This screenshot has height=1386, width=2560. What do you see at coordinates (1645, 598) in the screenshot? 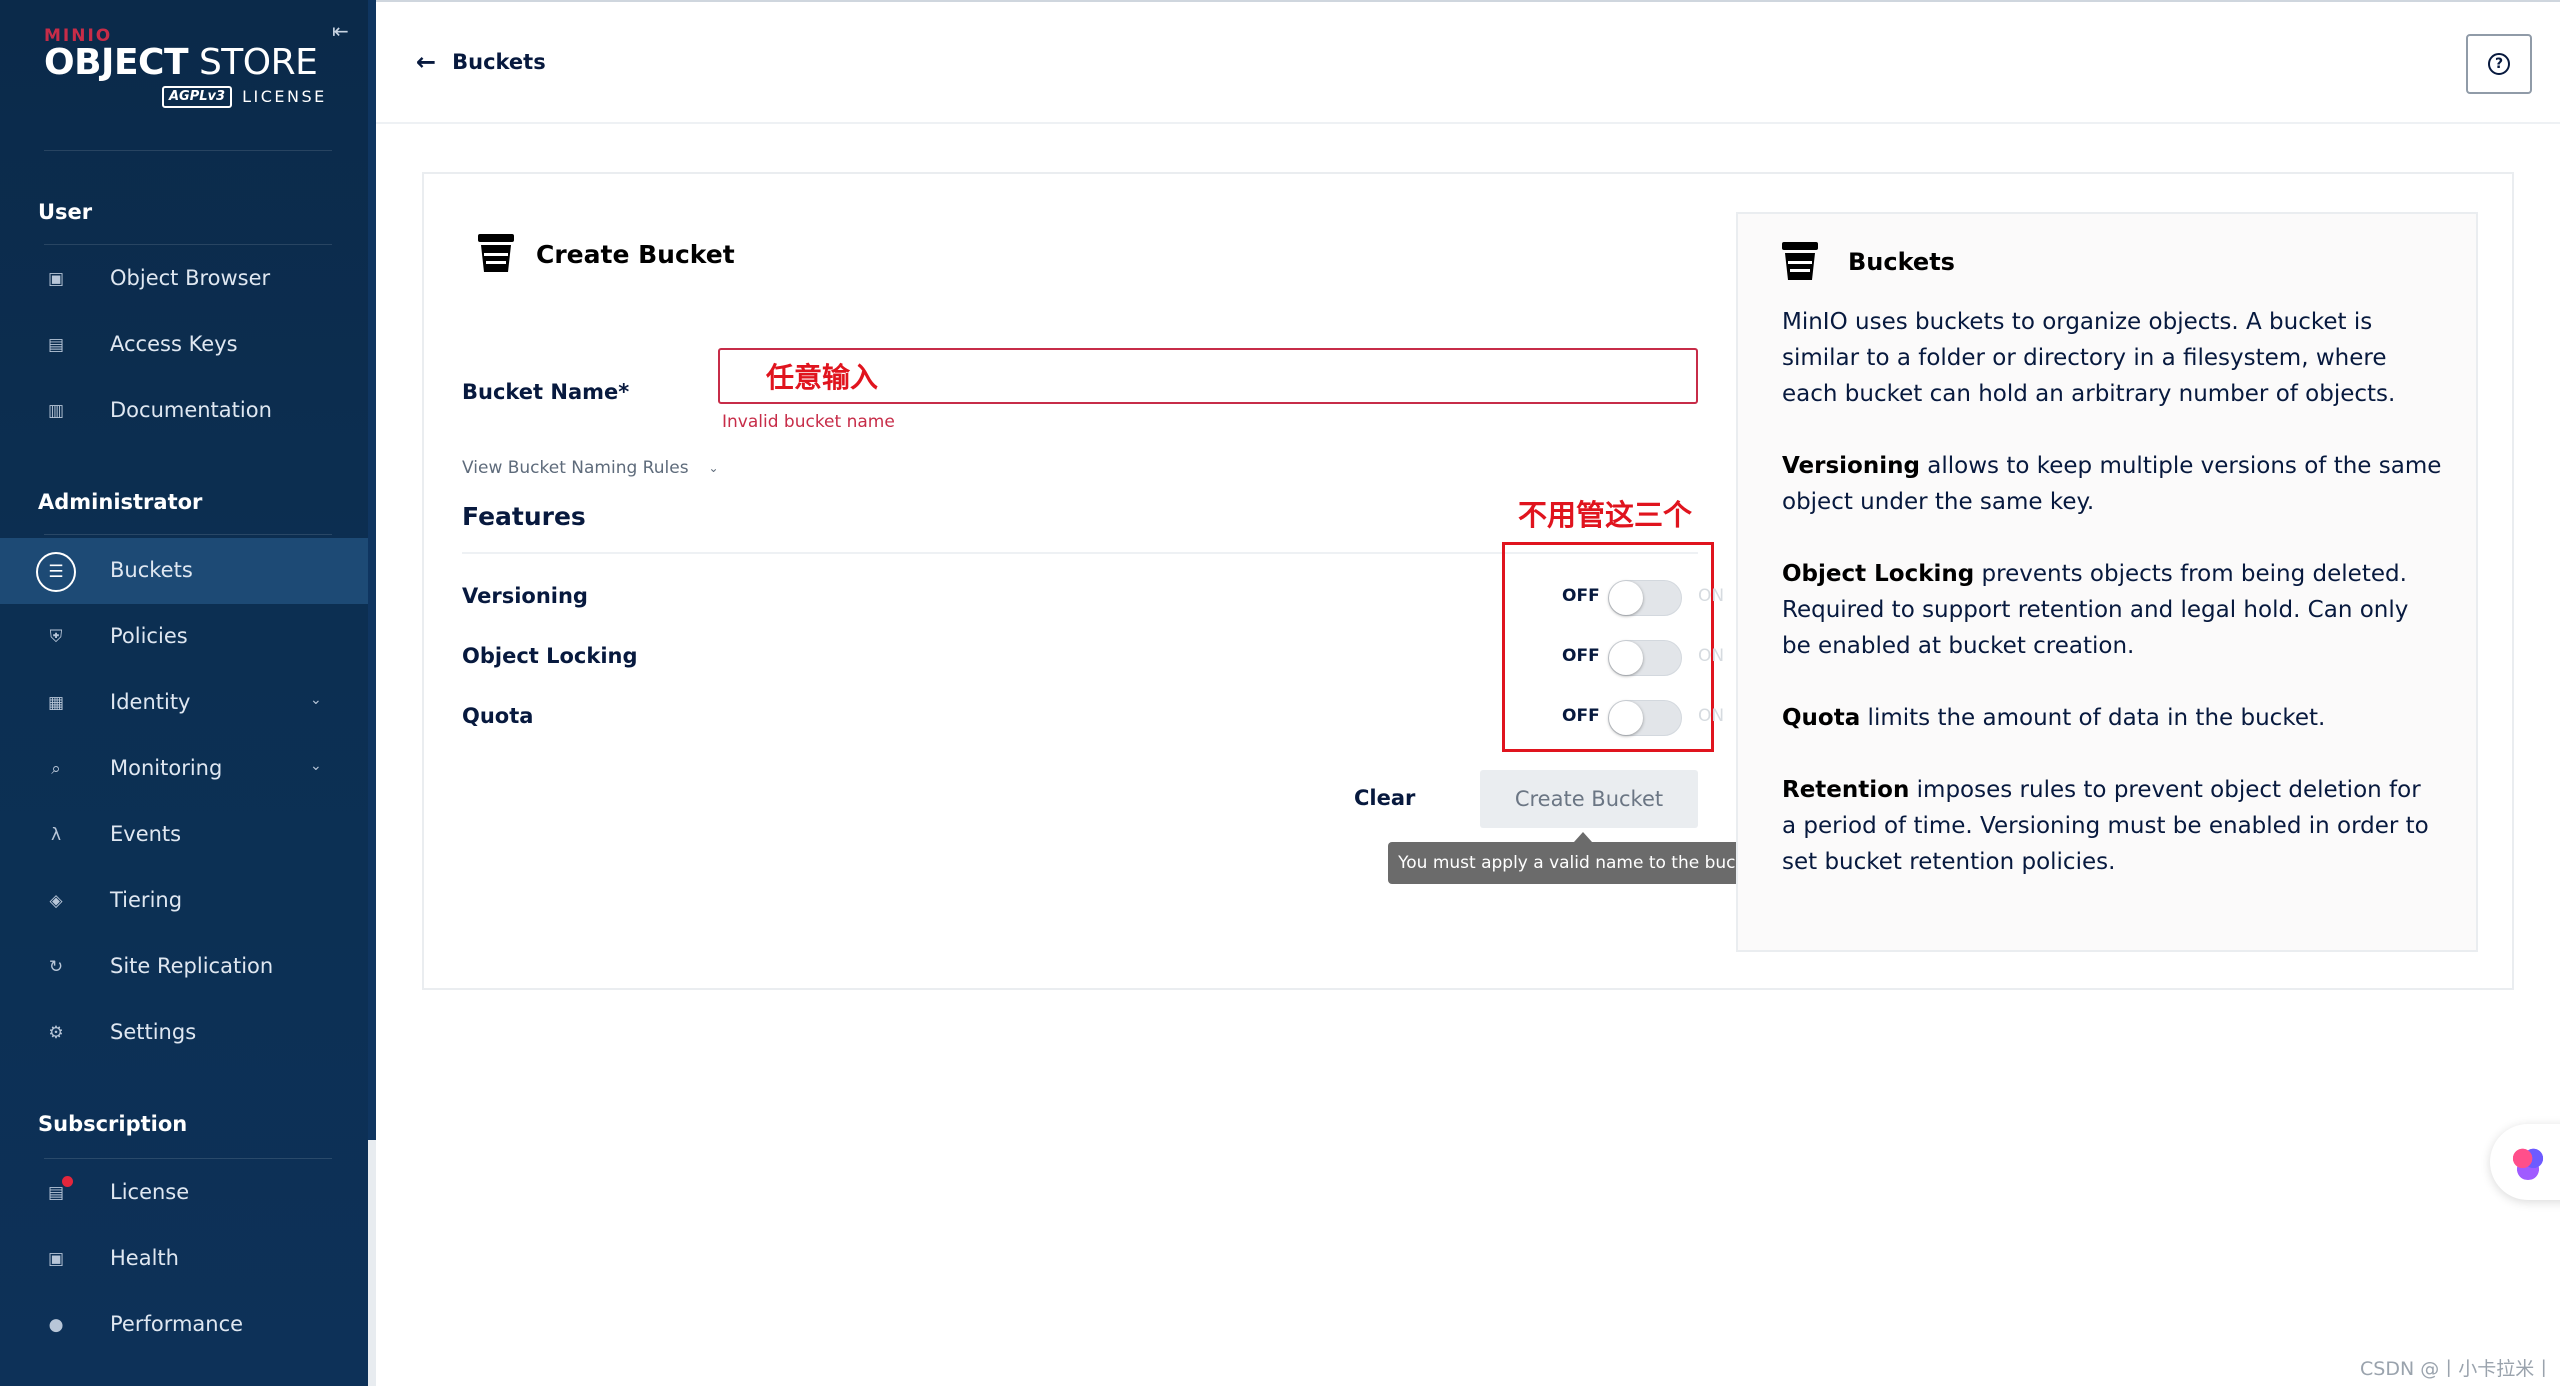
I see `versioning-toggle` at bounding box center [1645, 598].